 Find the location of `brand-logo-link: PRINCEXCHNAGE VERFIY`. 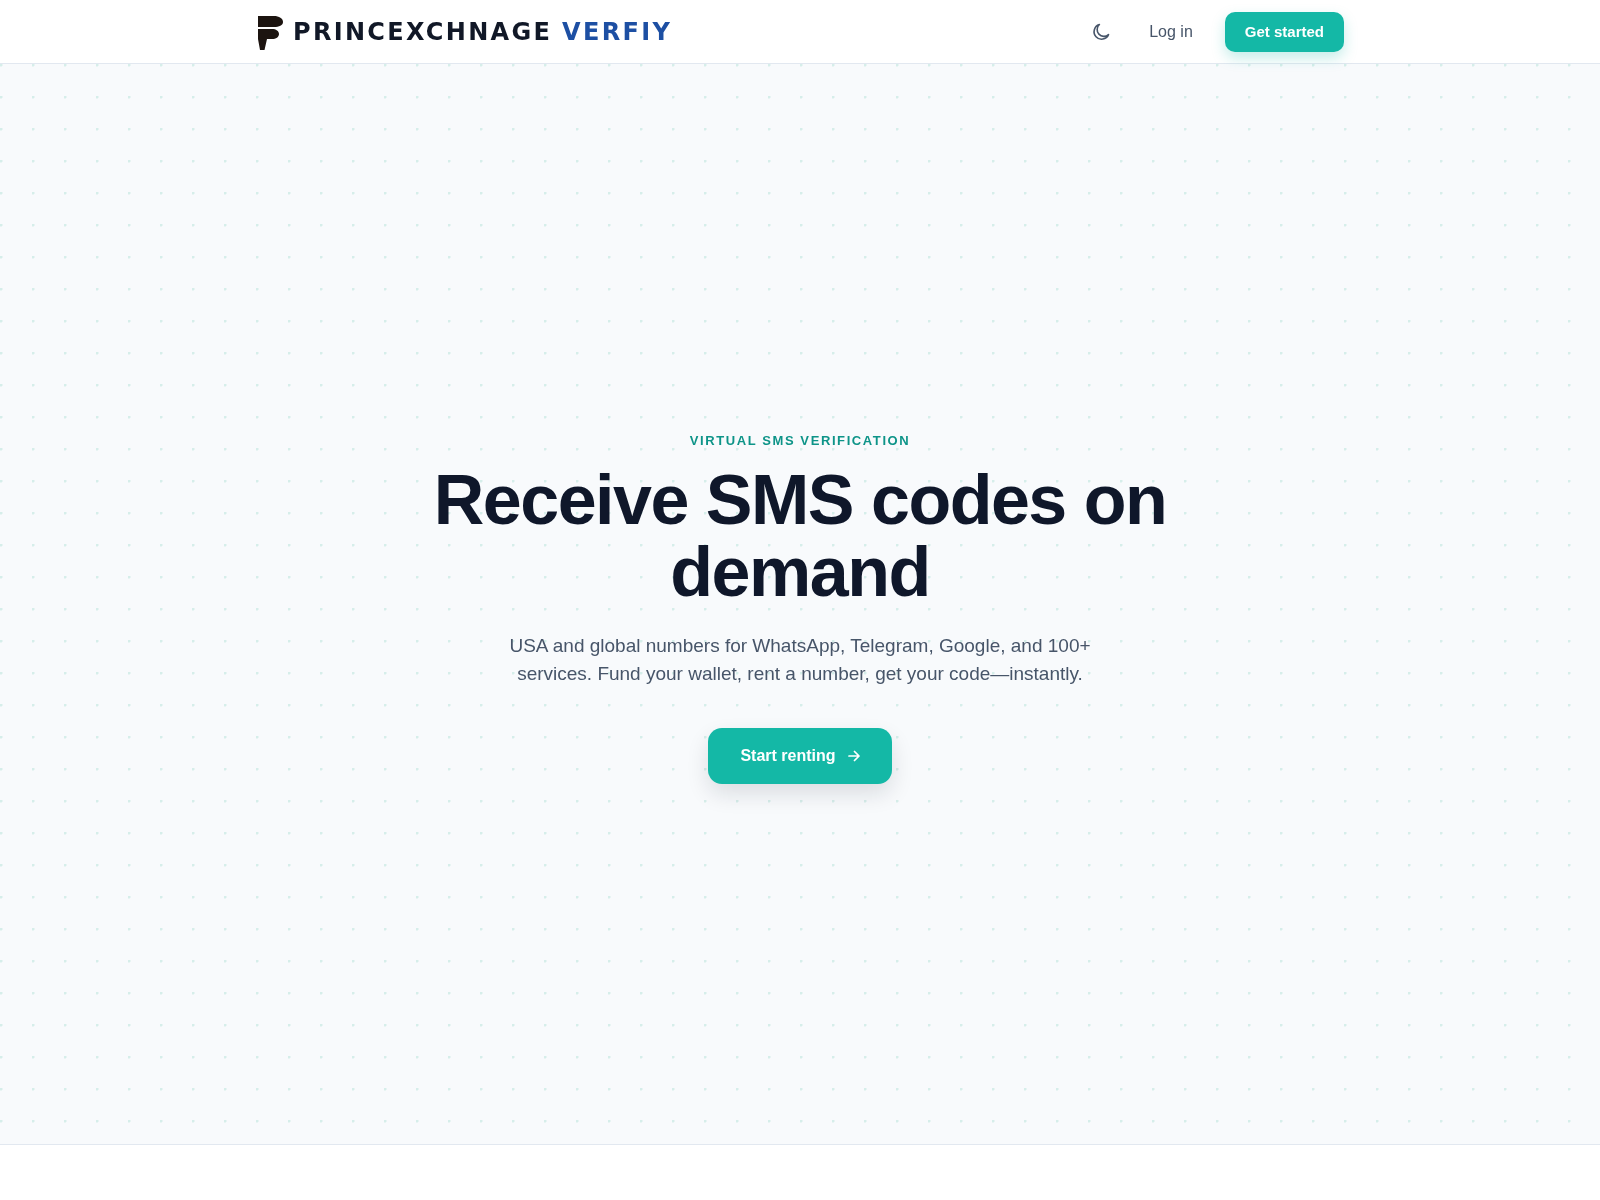

brand-logo-link: PRINCEXCHNAGE VERFIY is located at coordinates (464, 31).